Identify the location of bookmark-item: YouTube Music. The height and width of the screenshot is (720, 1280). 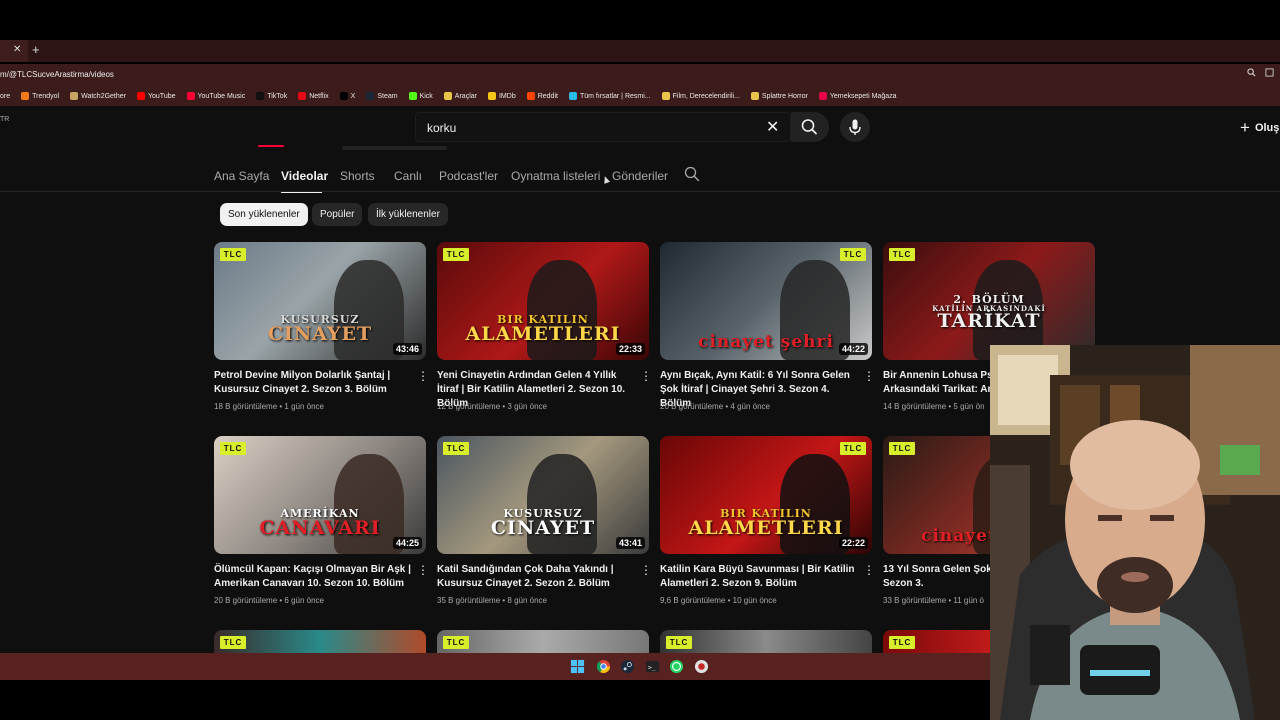
(215, 96).